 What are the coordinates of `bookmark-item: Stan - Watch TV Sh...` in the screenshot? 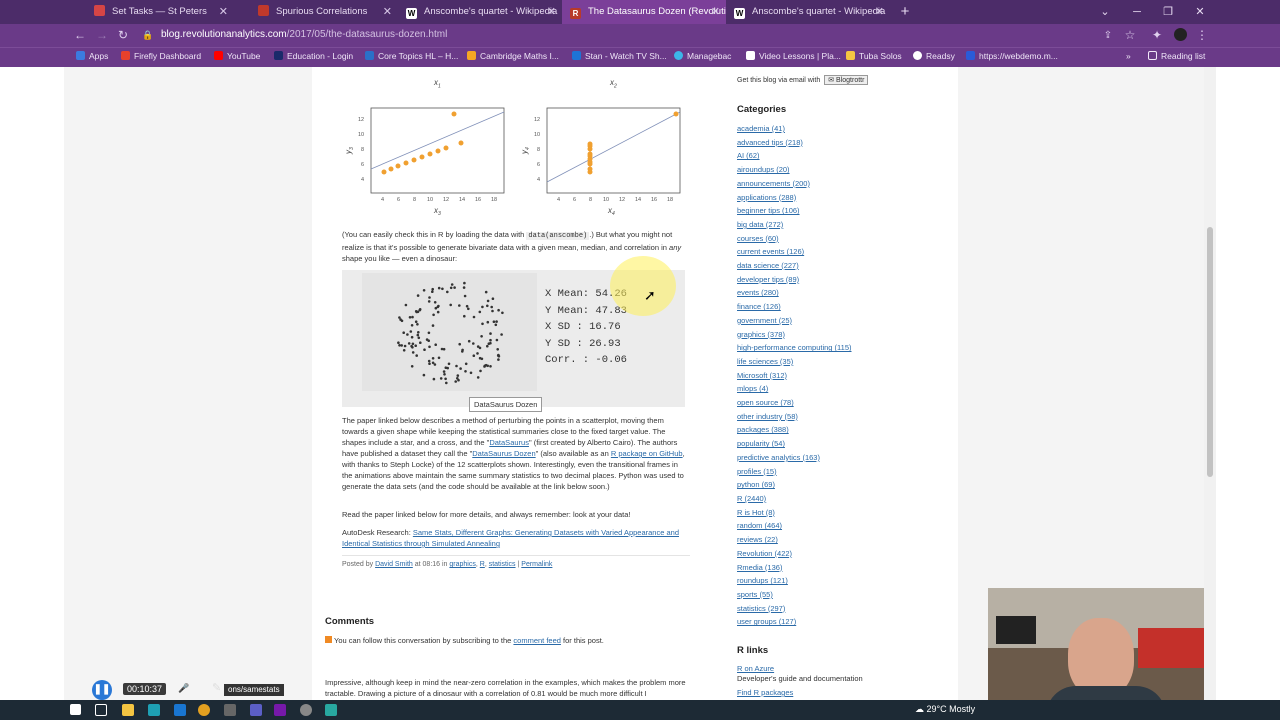 It's located at (619, 56).